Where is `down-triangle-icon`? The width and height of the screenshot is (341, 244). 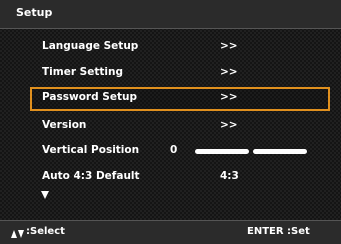 down-triangle-icon is located at coordinates (45, 195).